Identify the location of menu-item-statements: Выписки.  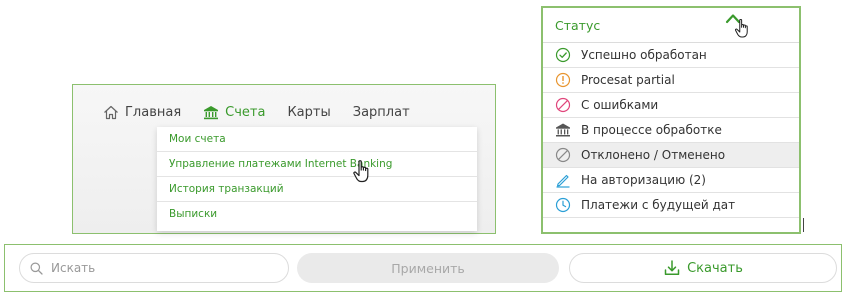
(317, 214).